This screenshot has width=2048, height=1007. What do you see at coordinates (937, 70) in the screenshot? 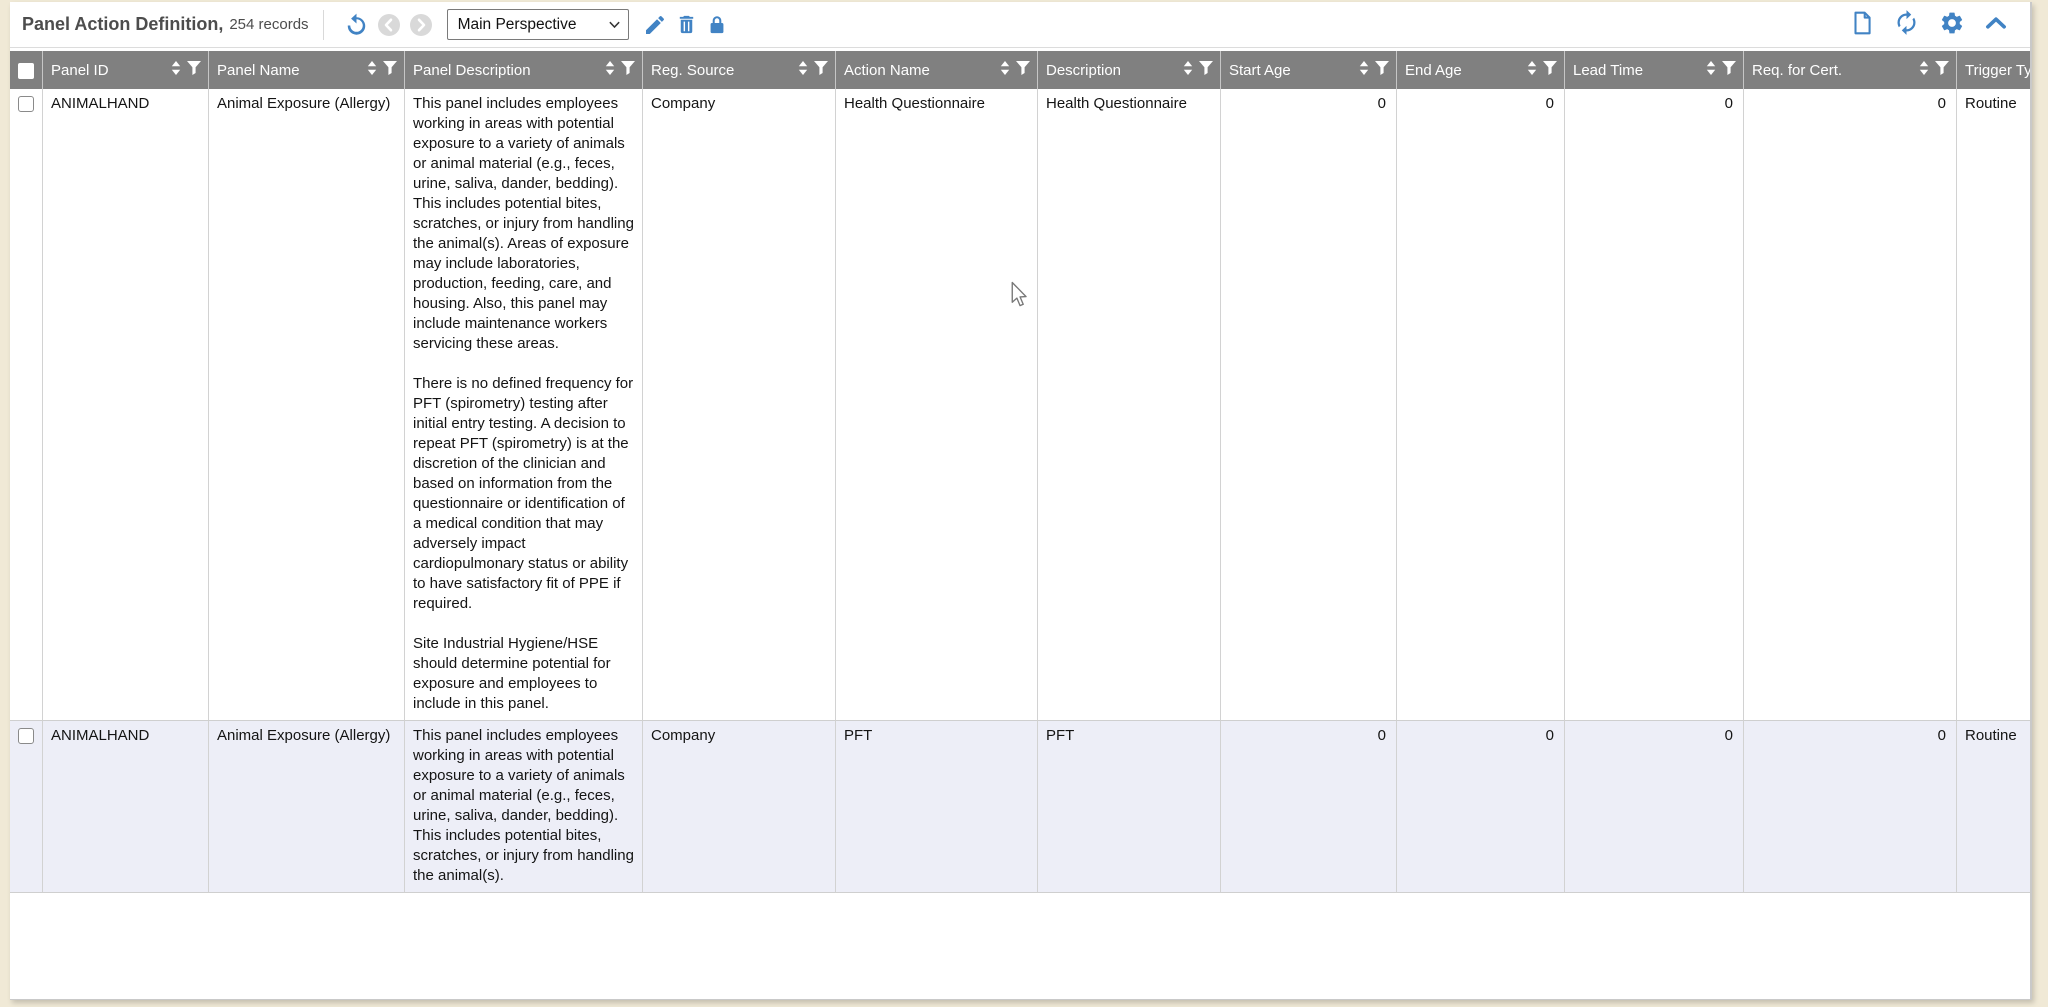
I see `column-header-action-name: Action Name` at bounding box center [937, 70].